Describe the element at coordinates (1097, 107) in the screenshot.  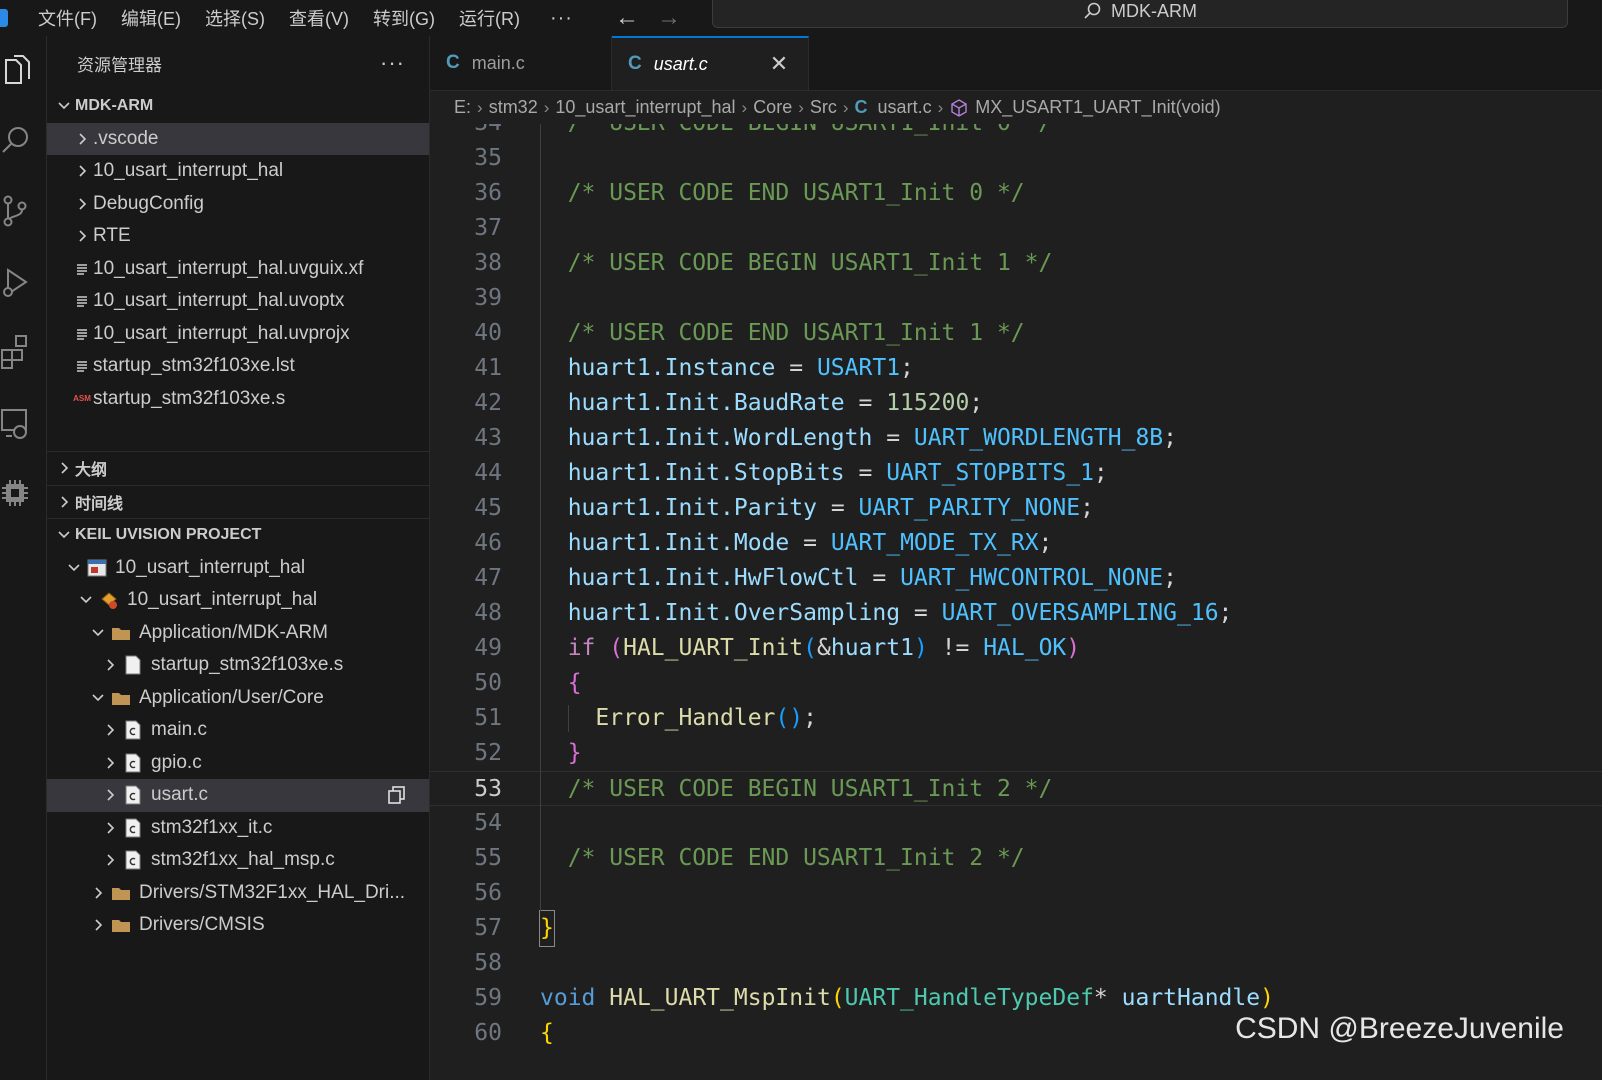
I see `breadcrumb-item: MX_USART1_UART_Init(void)` at that location.